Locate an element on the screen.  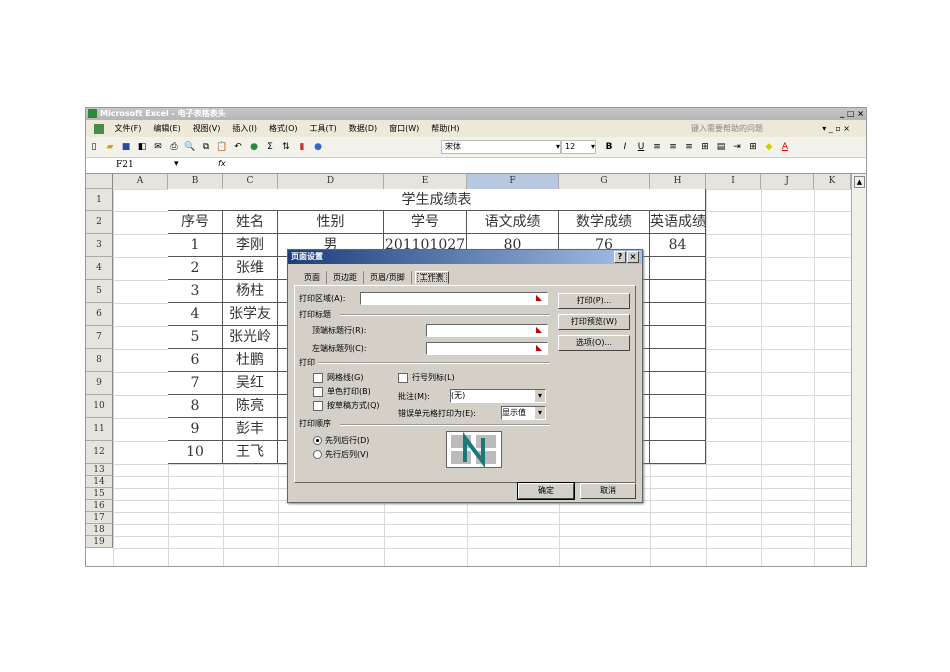
menu-data: 数据(D) is located at coordinates (363, 128).